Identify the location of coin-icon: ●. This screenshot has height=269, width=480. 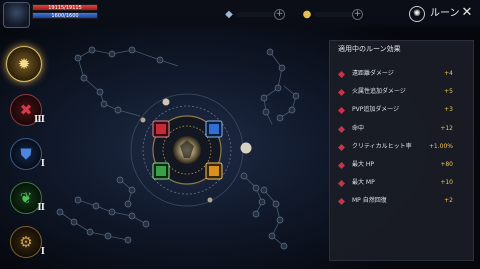
(307, 14).